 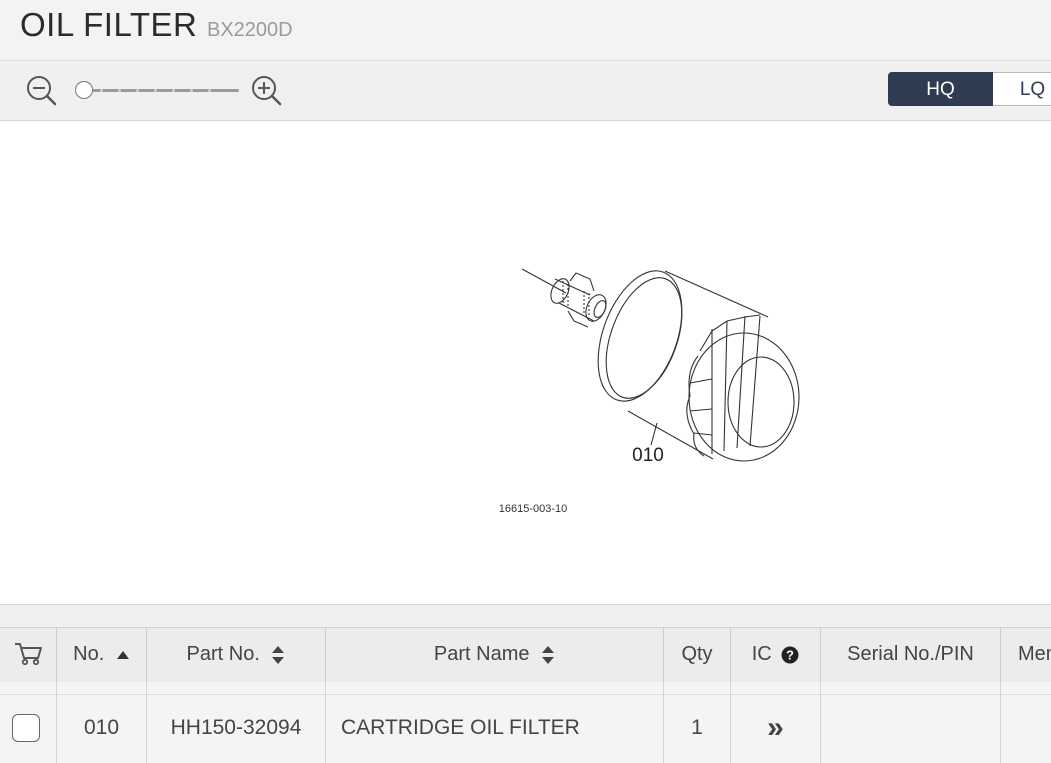 I want to click on column-header-no: No., so click(x=102, y=655).